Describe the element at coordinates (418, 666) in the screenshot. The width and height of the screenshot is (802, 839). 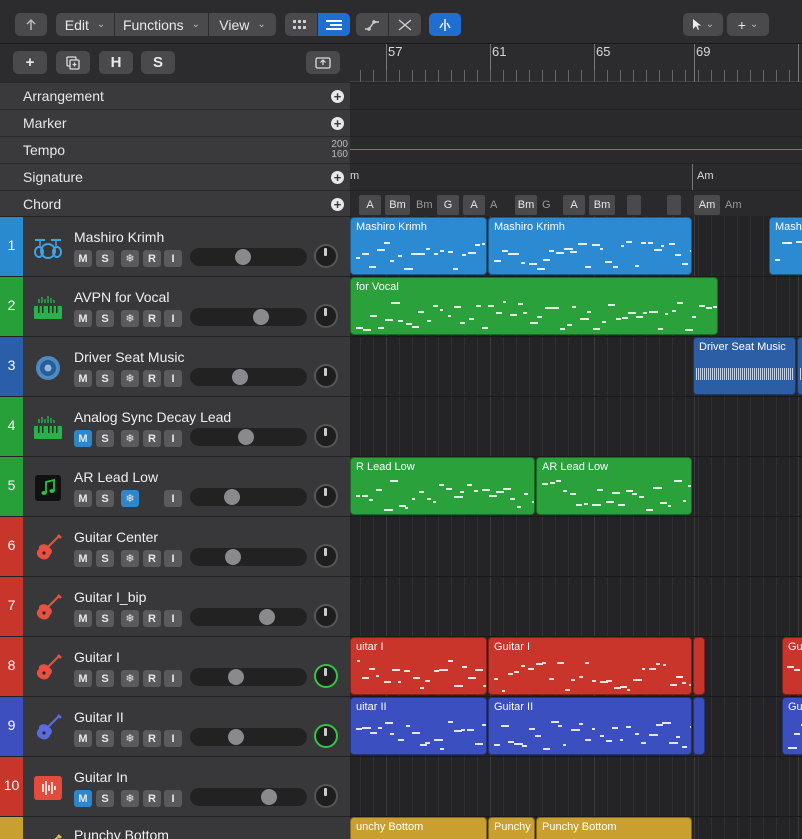
I see `track-region: uitar I` at that location.